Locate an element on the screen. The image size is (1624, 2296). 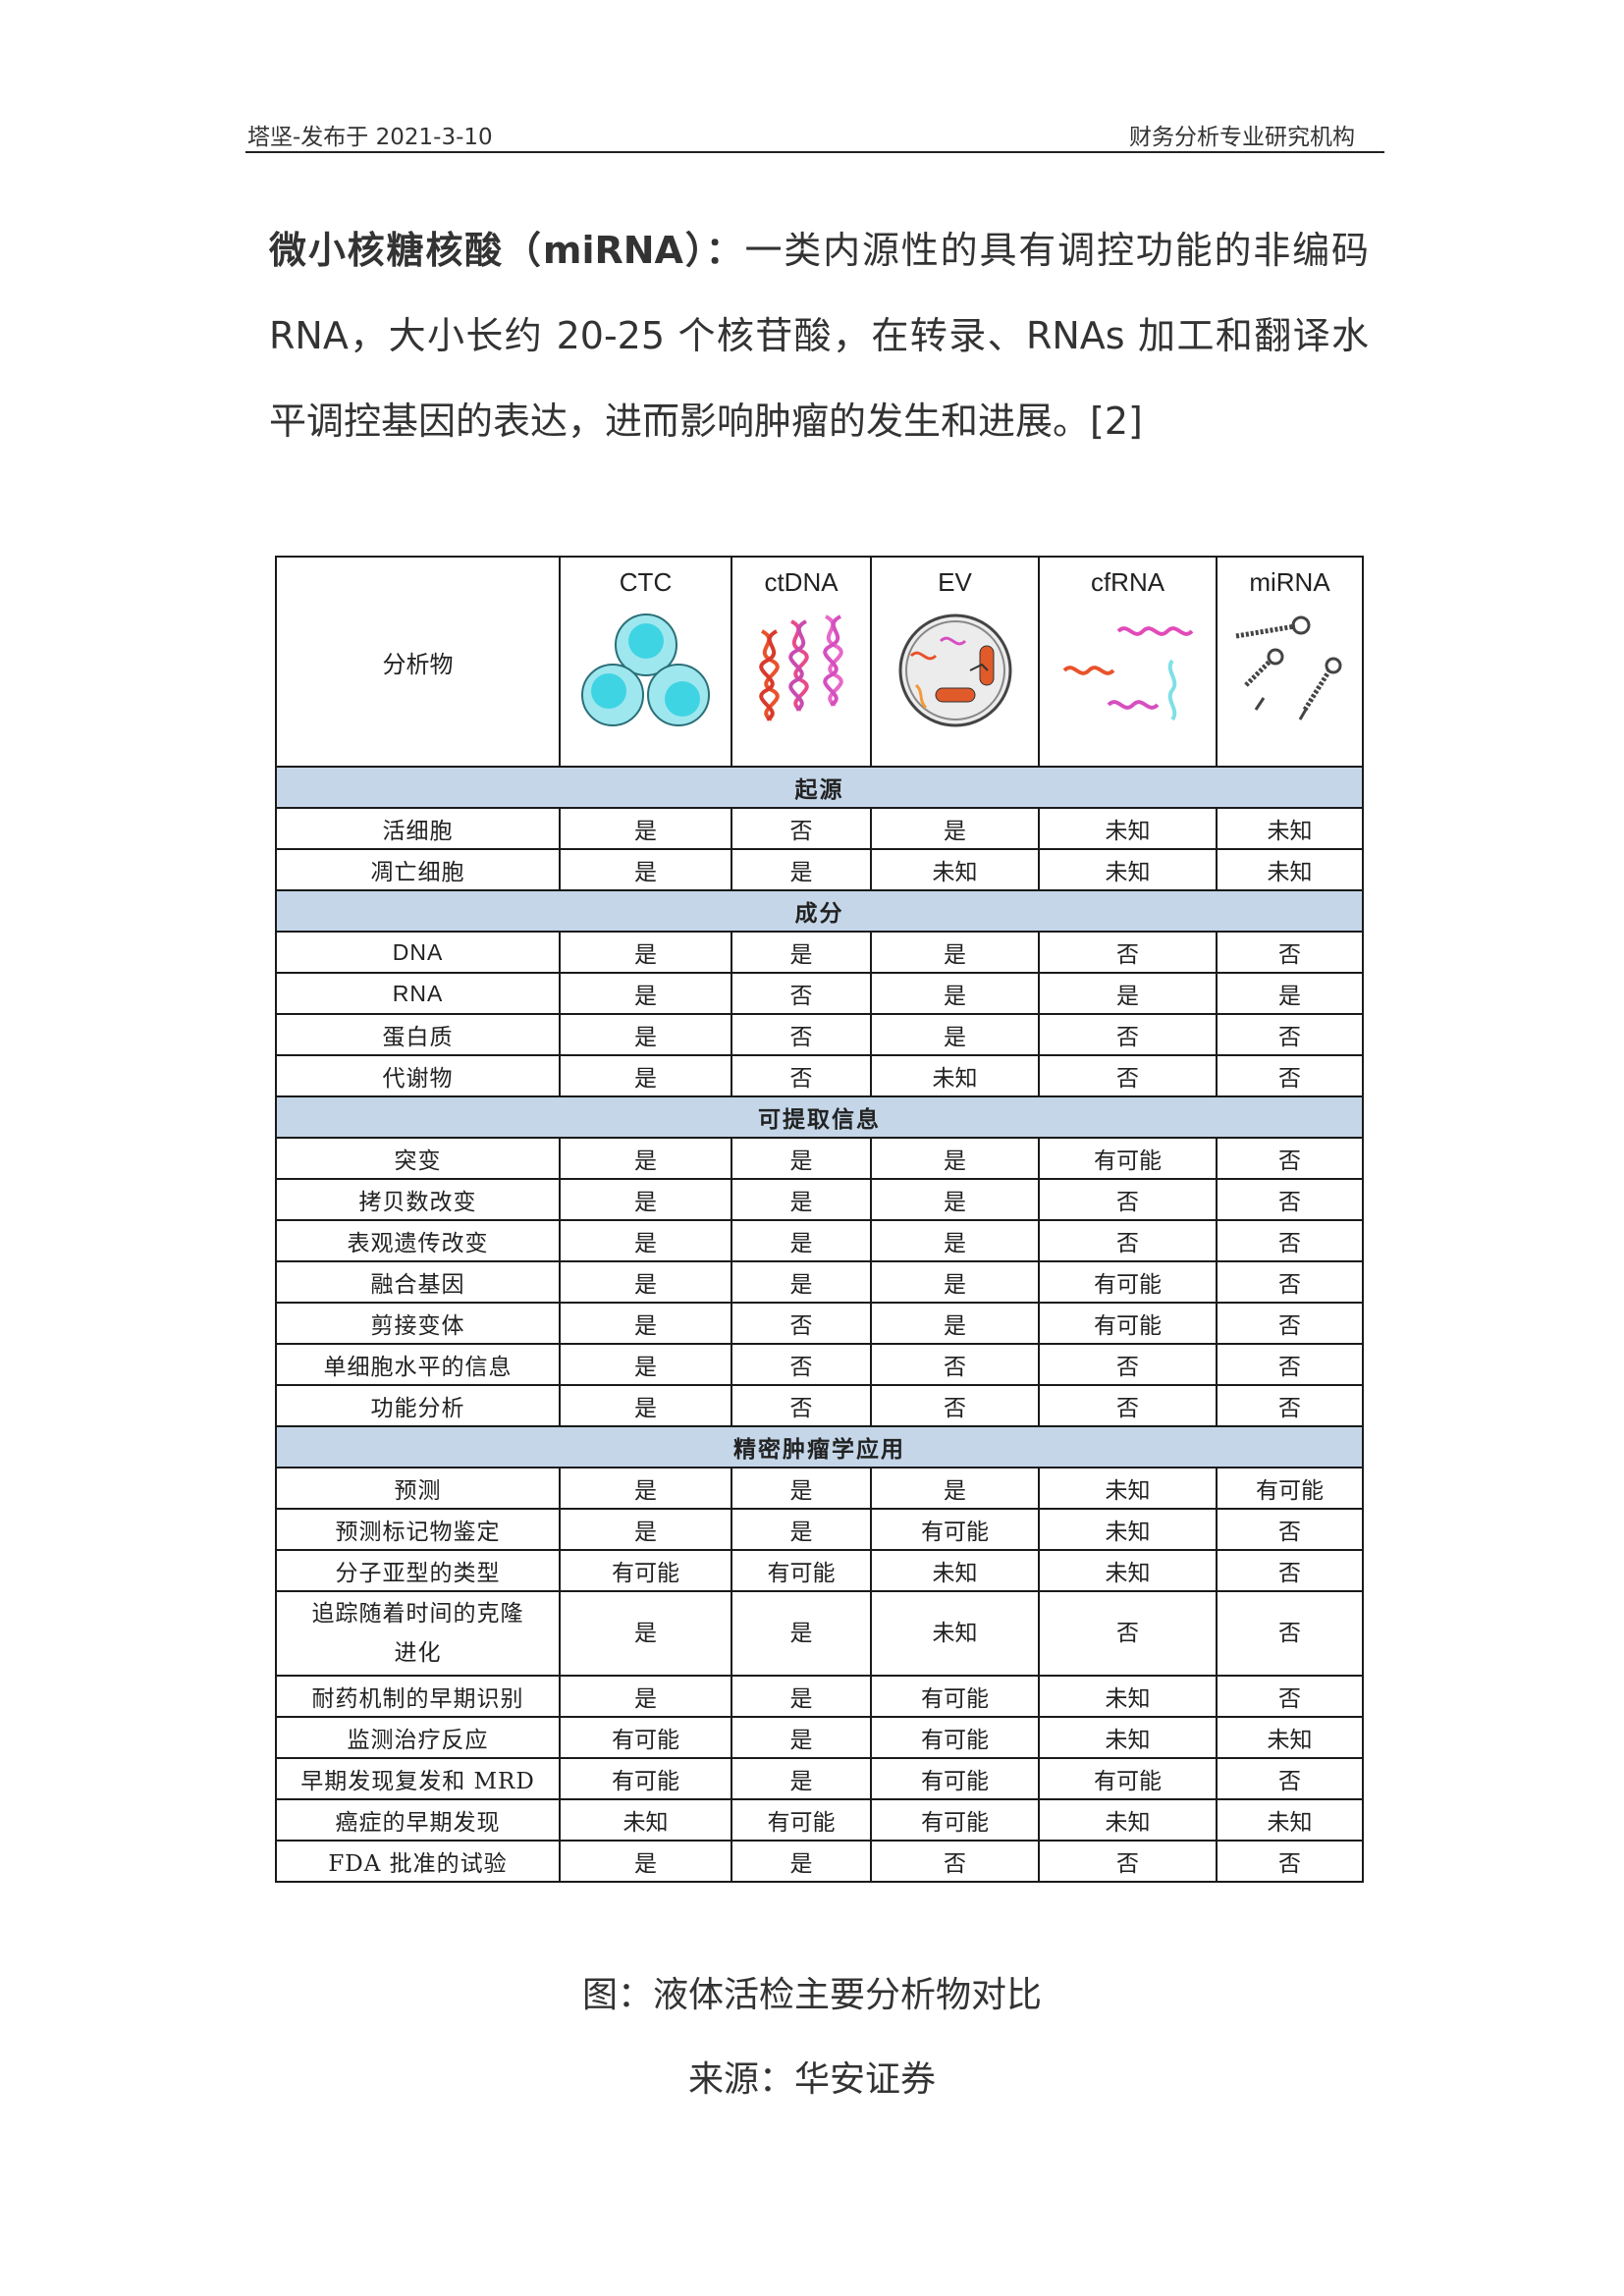
mirna-hairpin-icon is located at coordinates (1288, 668).